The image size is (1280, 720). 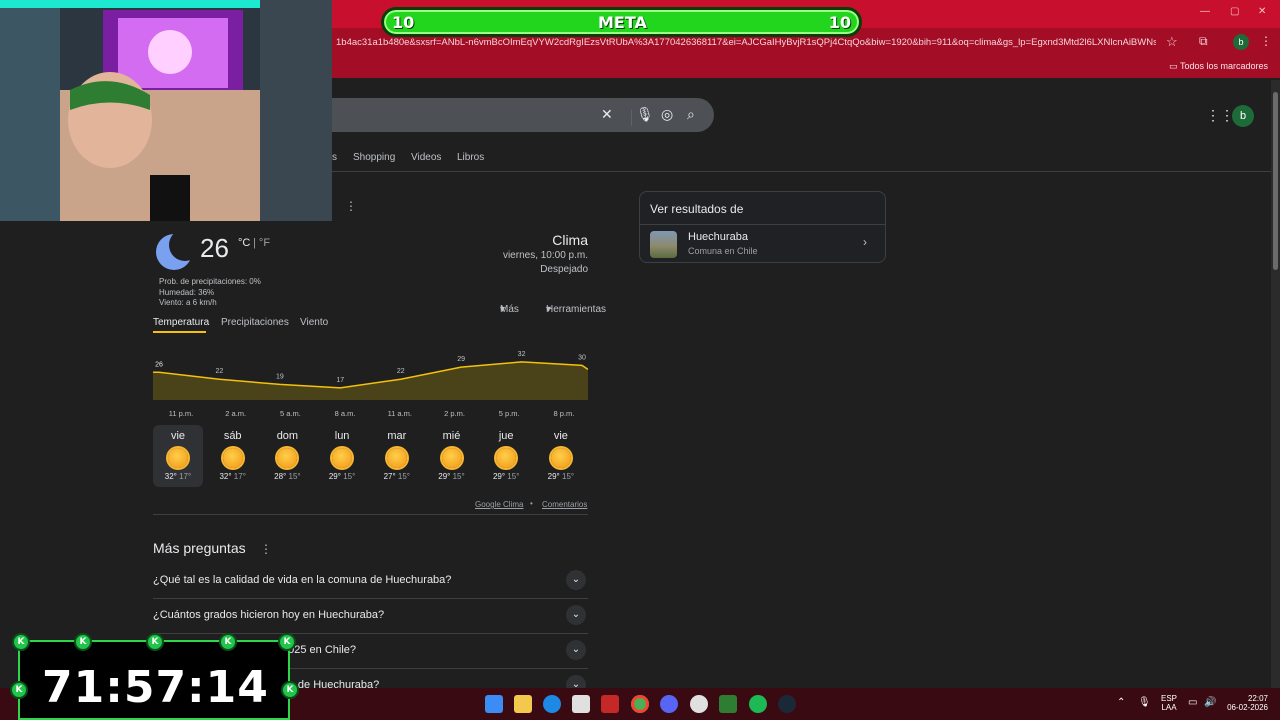 I want to click on tab-temperatura: Temperatura, so click(x=181, y=322).